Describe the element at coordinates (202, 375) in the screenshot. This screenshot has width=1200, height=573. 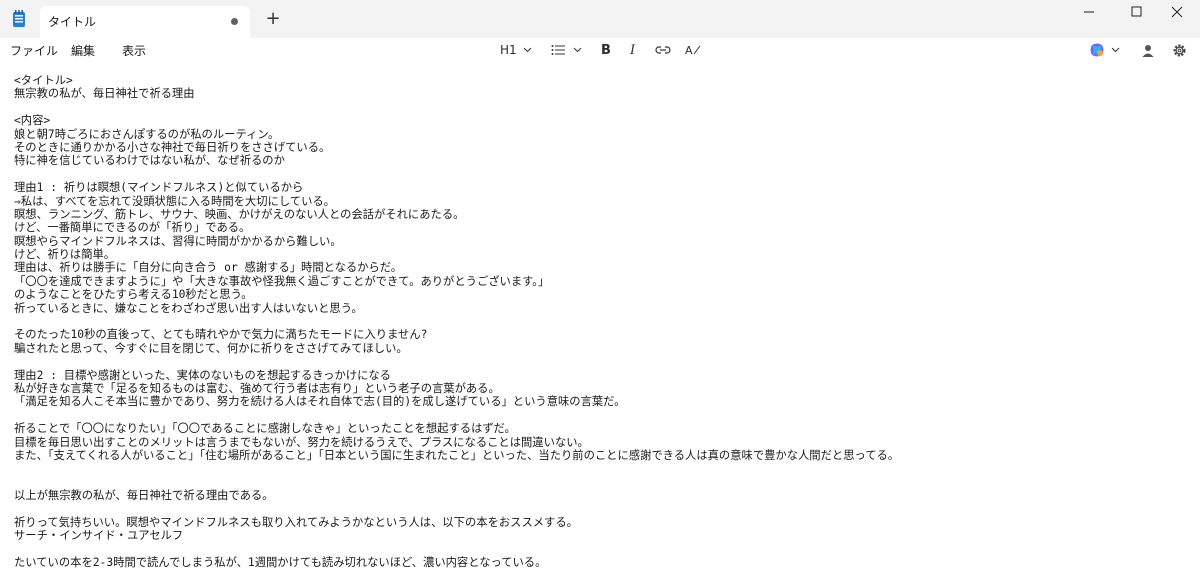
I see `text-line: 理由2 : 目標や感謝といった、実体のないものを想起するきっかけになる` at that location.